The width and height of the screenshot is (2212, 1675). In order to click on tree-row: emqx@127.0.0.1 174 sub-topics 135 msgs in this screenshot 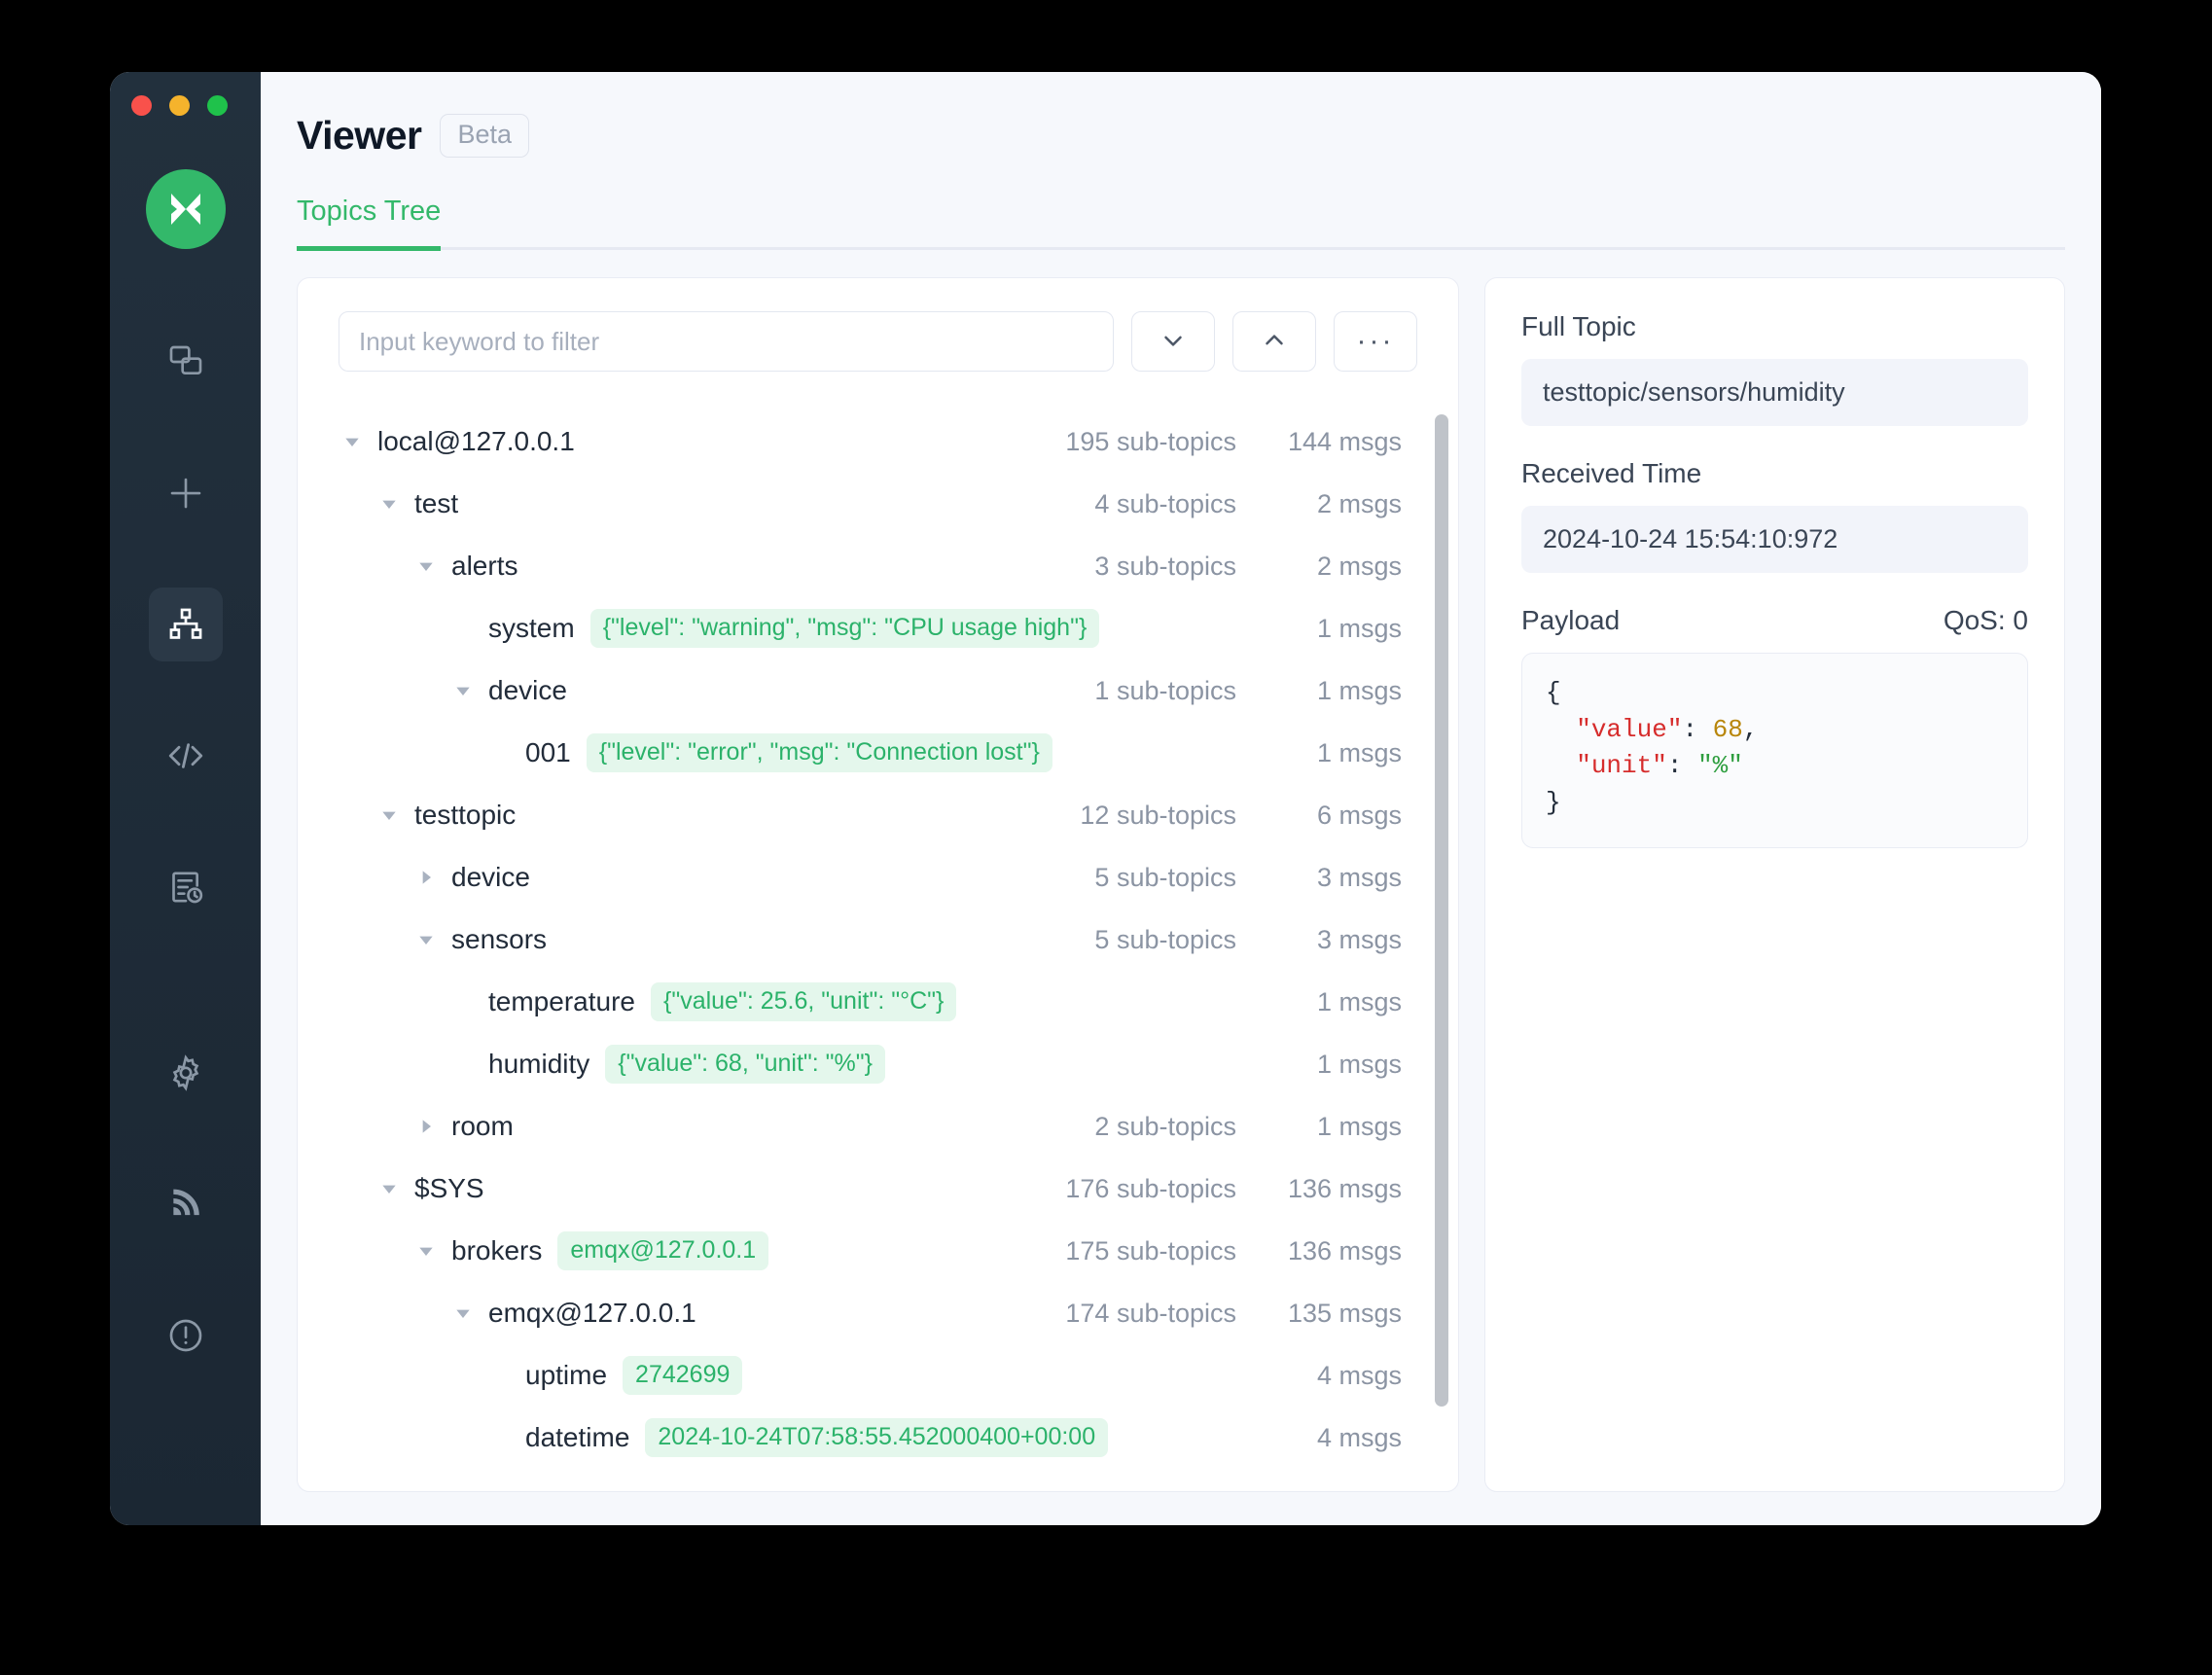, I will do `click(878, 1313)`.